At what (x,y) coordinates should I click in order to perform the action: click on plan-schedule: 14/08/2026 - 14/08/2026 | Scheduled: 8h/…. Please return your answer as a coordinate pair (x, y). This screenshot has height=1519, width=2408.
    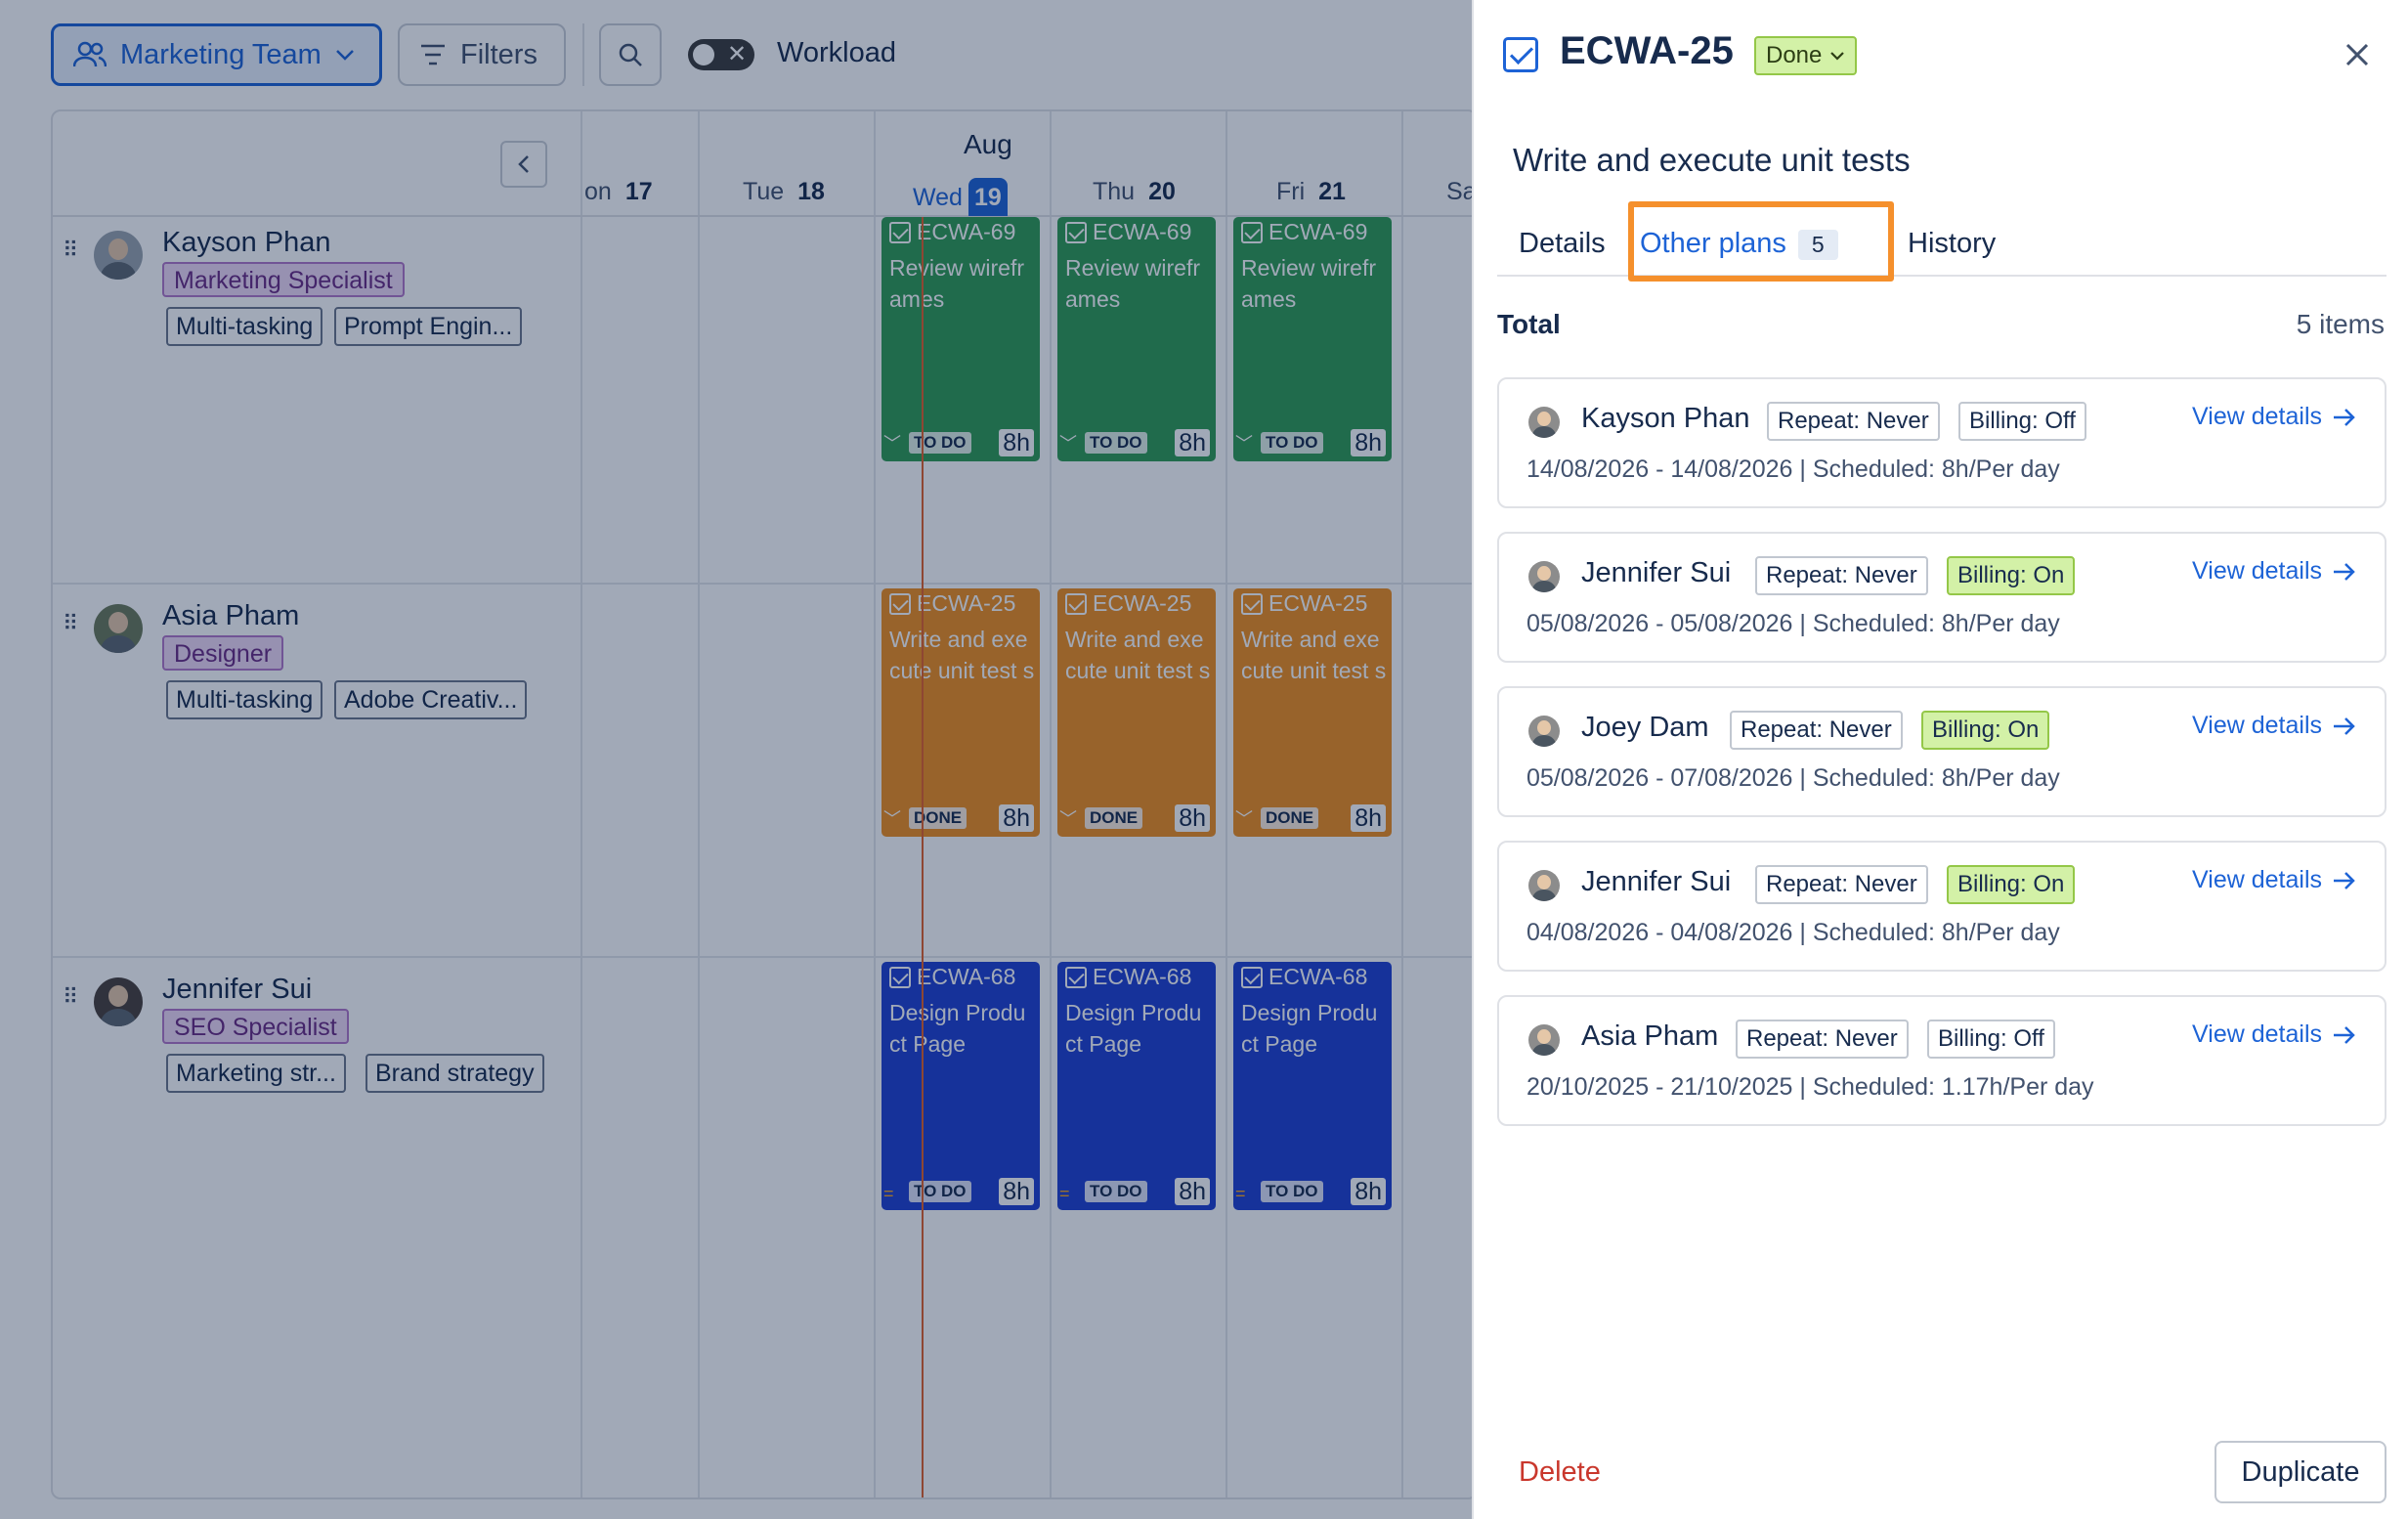
    Looking at the image, I should click on (1793, 469).